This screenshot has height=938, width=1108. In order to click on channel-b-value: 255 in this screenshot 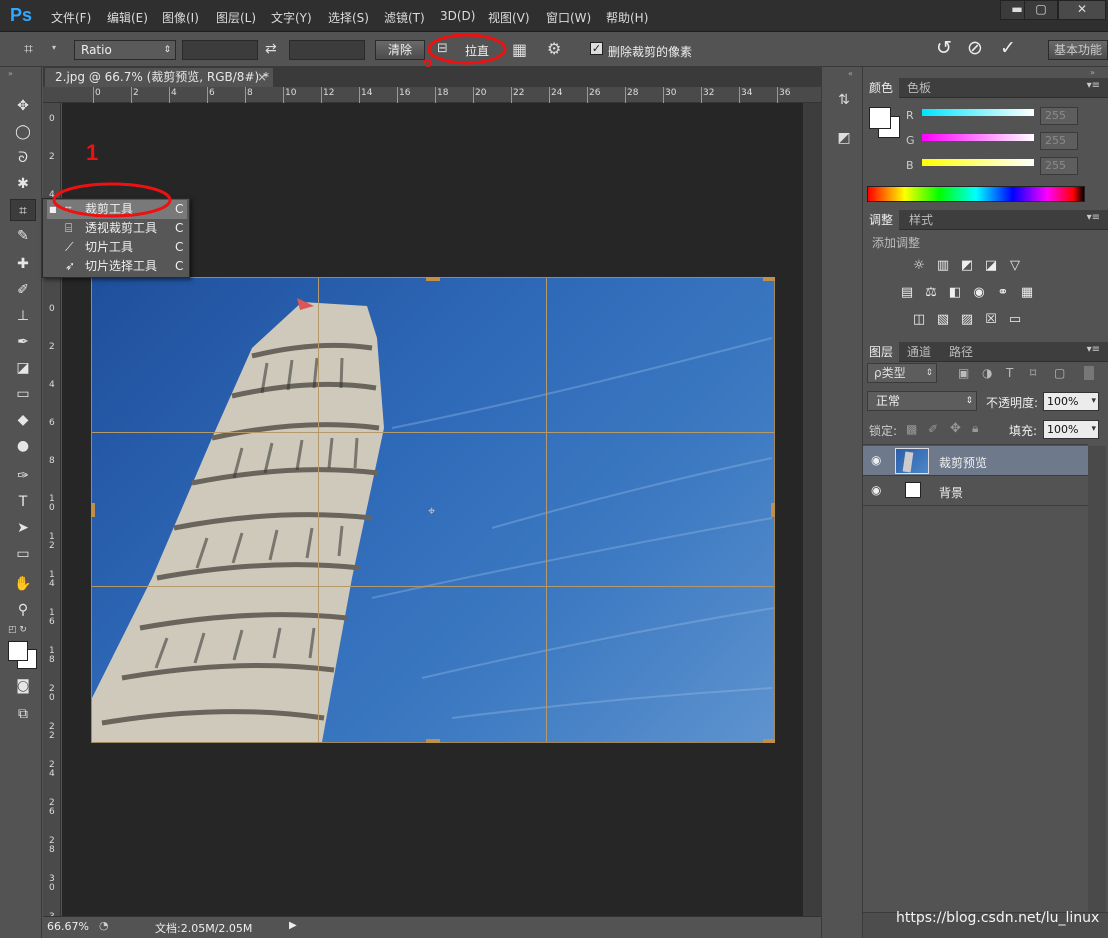, I will do `click(1059, 166)`.